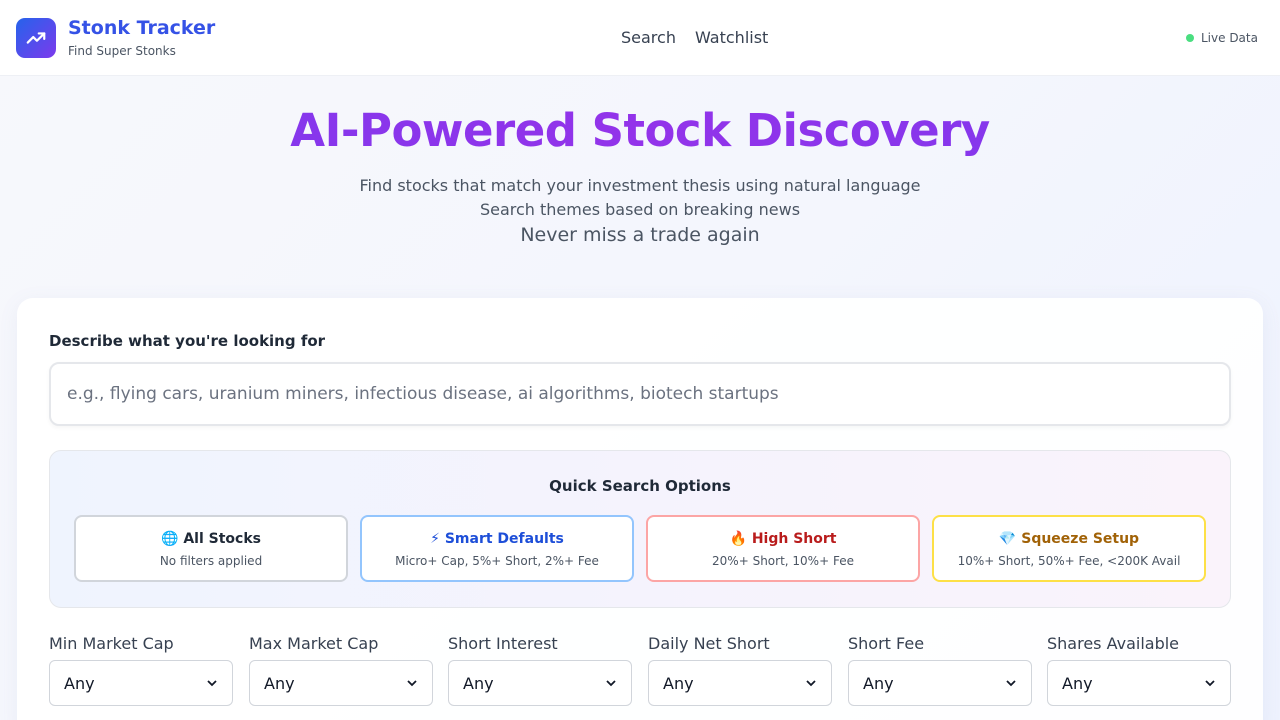  What do you see at coordinates (648, 37) in the screenshot?
I see `nav-search: Search` at bounding box center [648, 37].